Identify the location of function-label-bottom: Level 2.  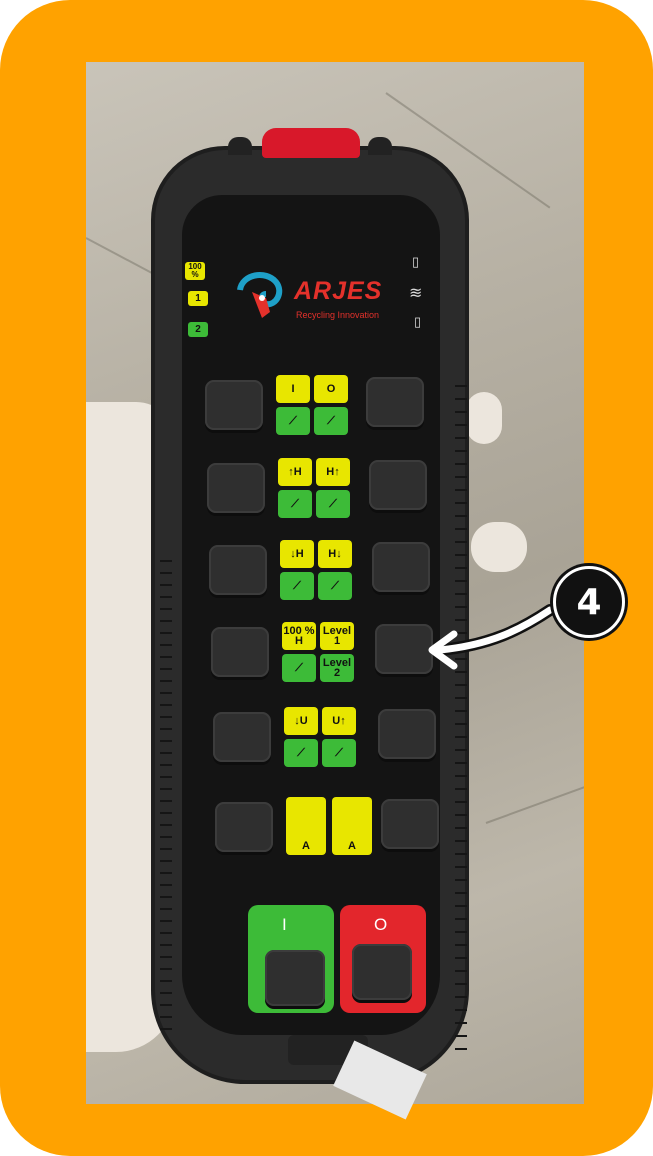
(337, 668).